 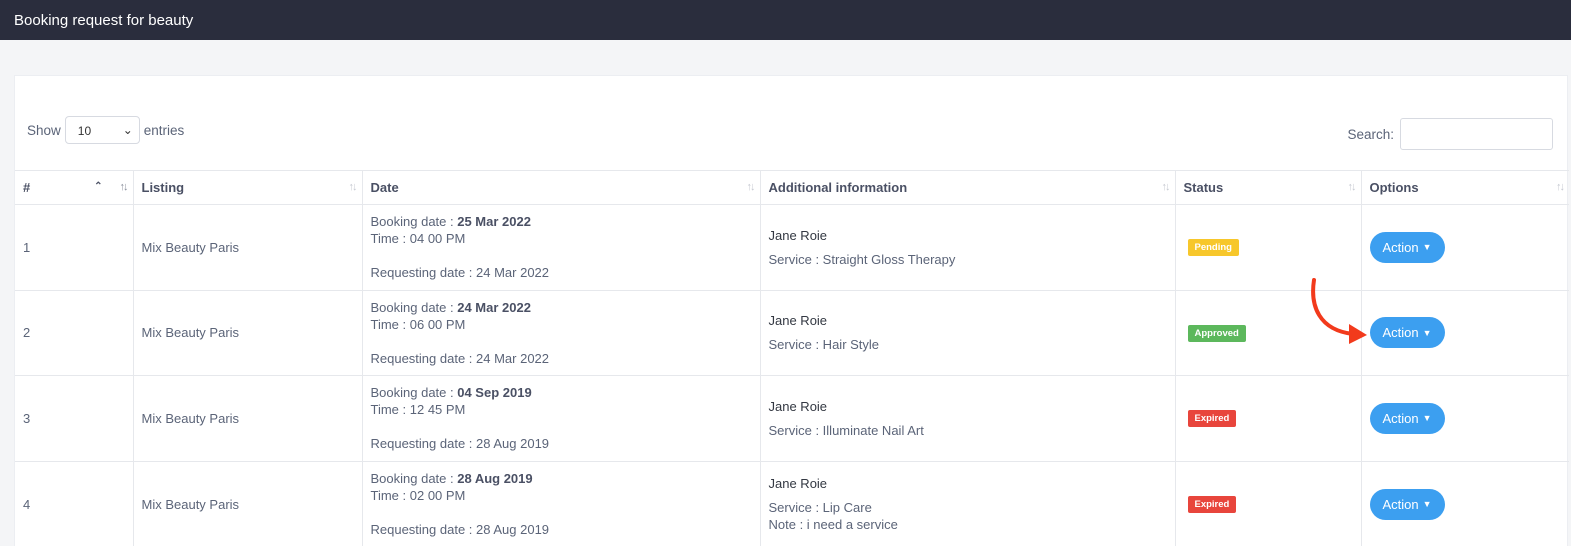 I want to click on search-input, so click(x=1476, y=134).